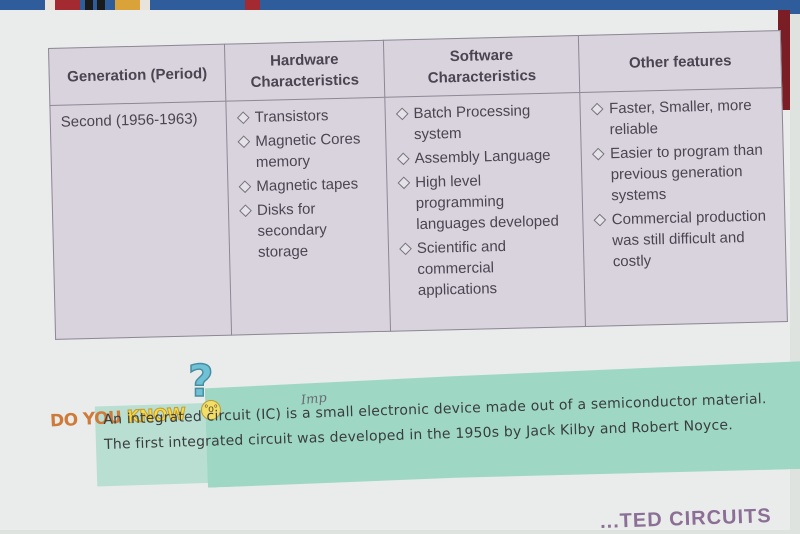 This screenshot has width=800, height=534. I want to click on list-item: Scientific and commercial applications, so click(486, 267).